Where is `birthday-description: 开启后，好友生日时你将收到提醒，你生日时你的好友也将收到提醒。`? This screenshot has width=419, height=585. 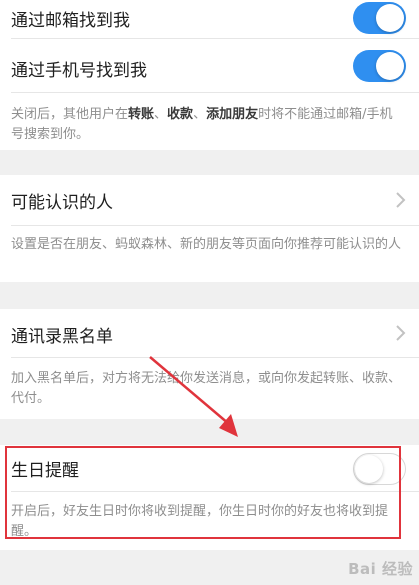 birthday-description: 开启后，好友生日时你将收到提醒，你生日时你的好友也将收到提醒。 is located at coordinates (200, 521).